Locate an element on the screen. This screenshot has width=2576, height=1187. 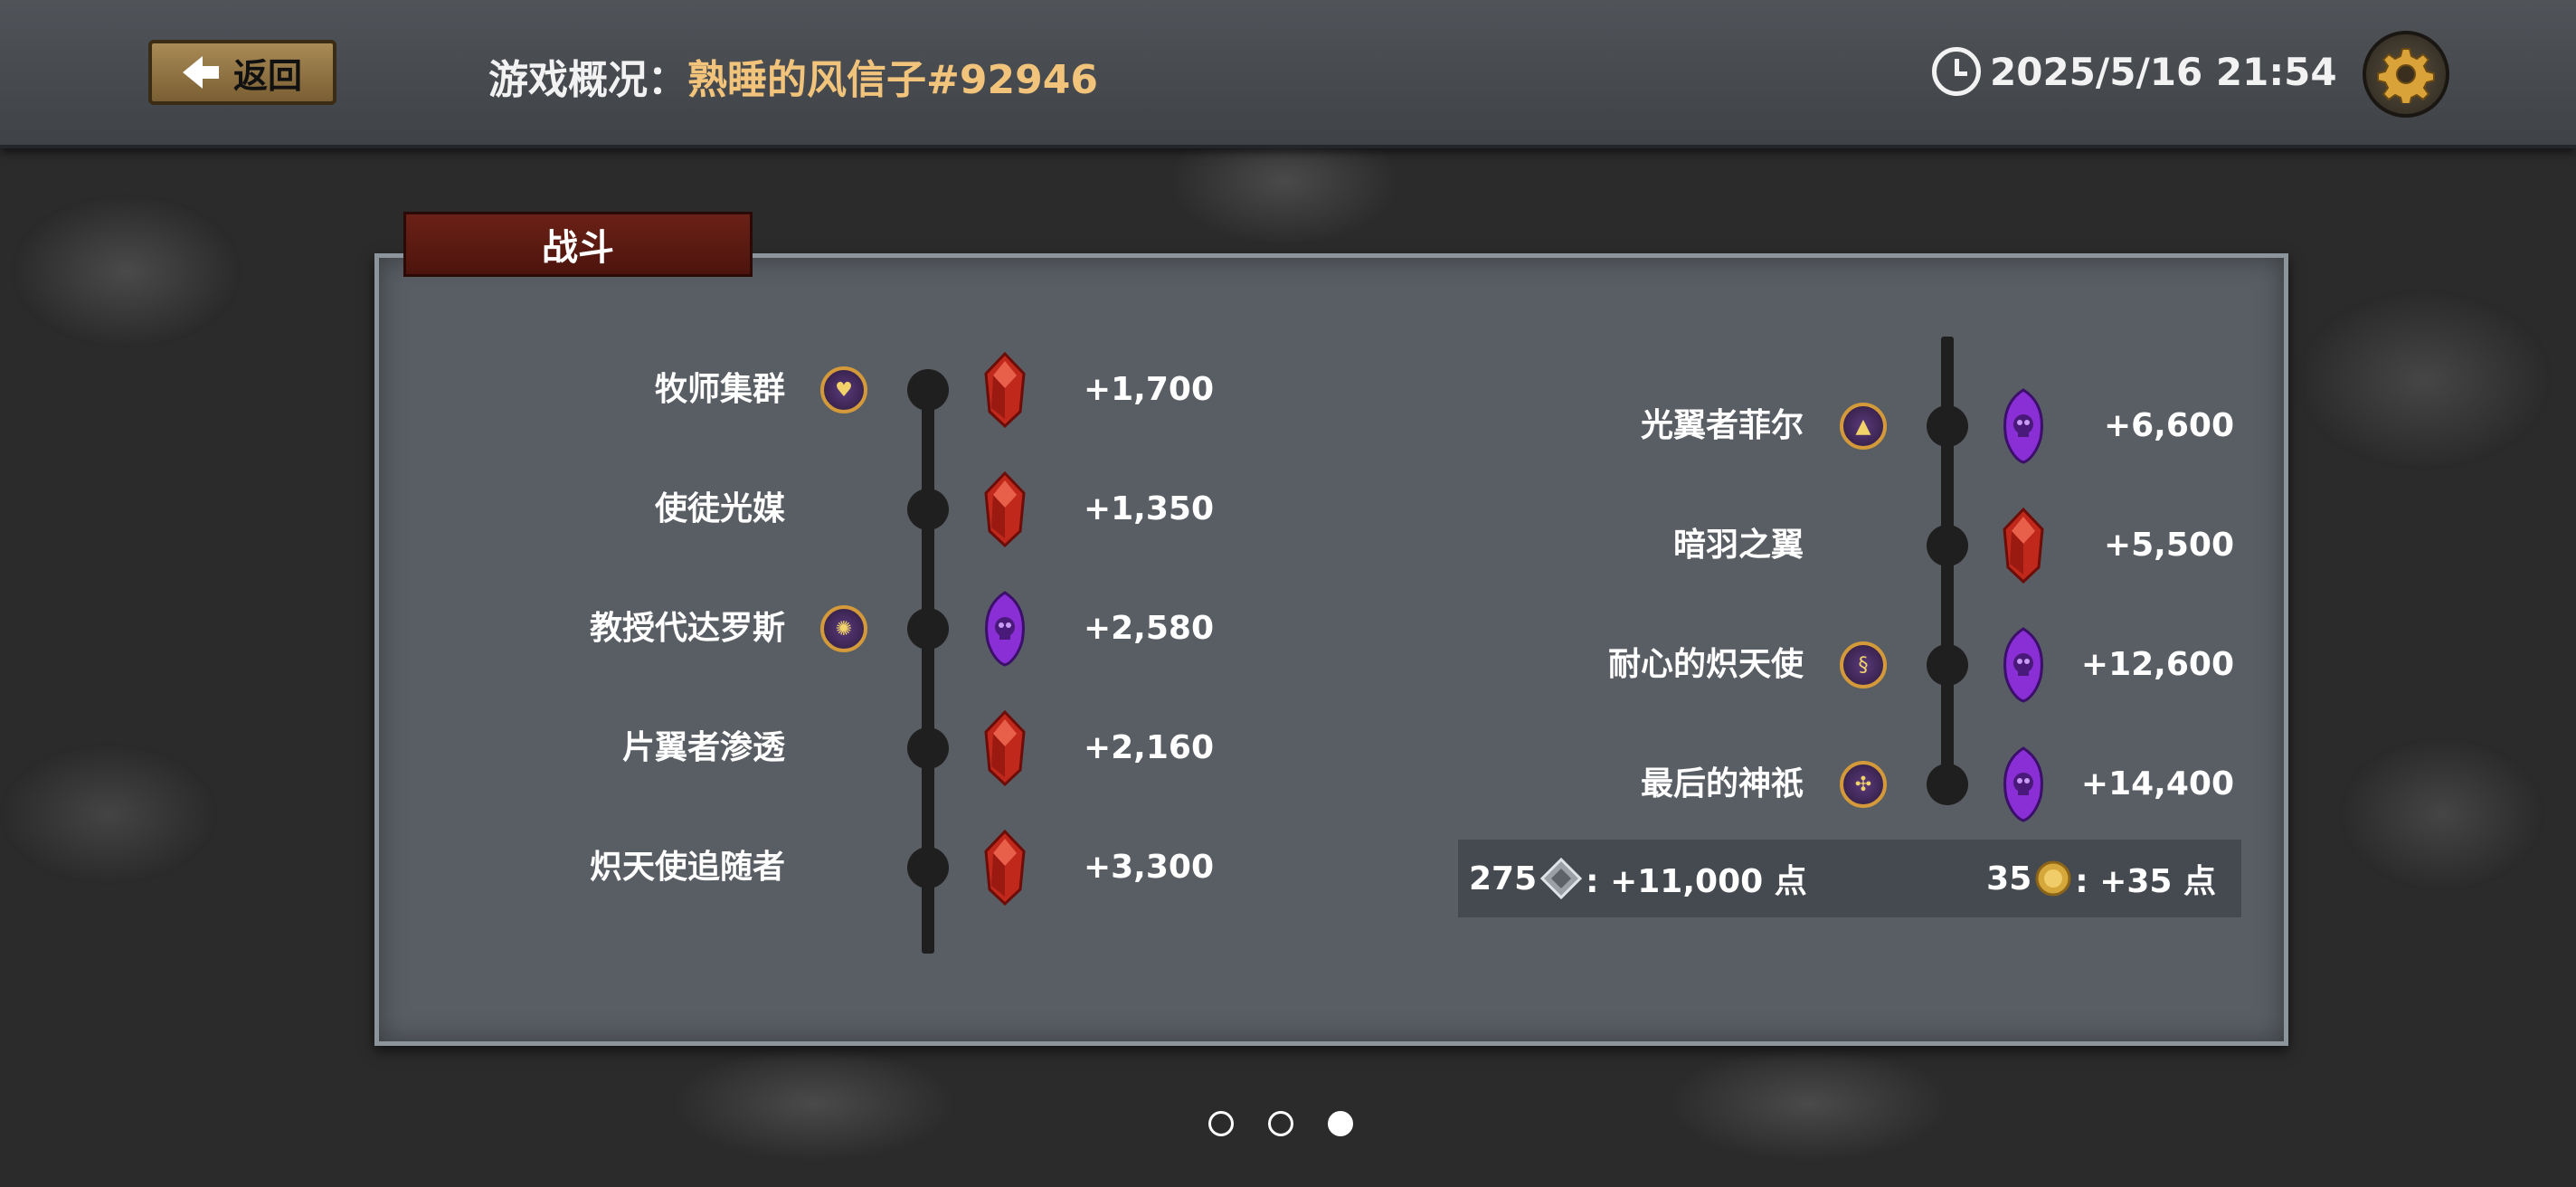
clock-icon is located at coordinates (1957, 71).